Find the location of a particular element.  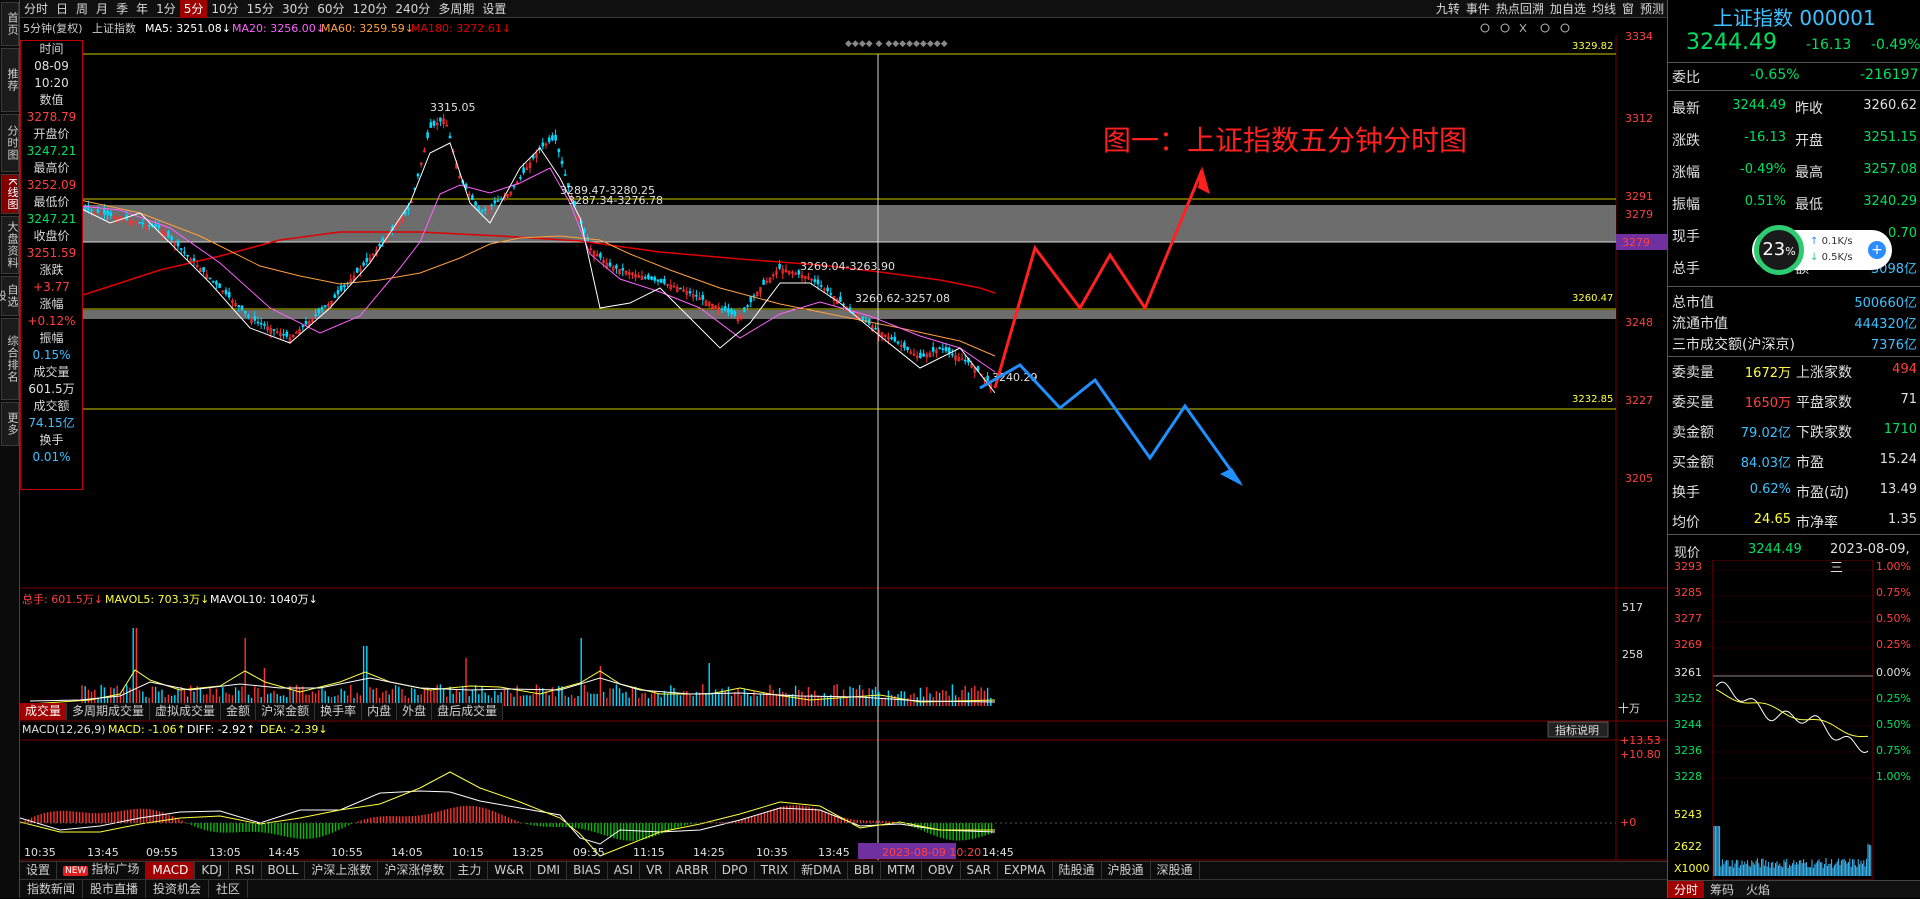

indicator-tab-21: SAR is located at coordinates (979, 870).